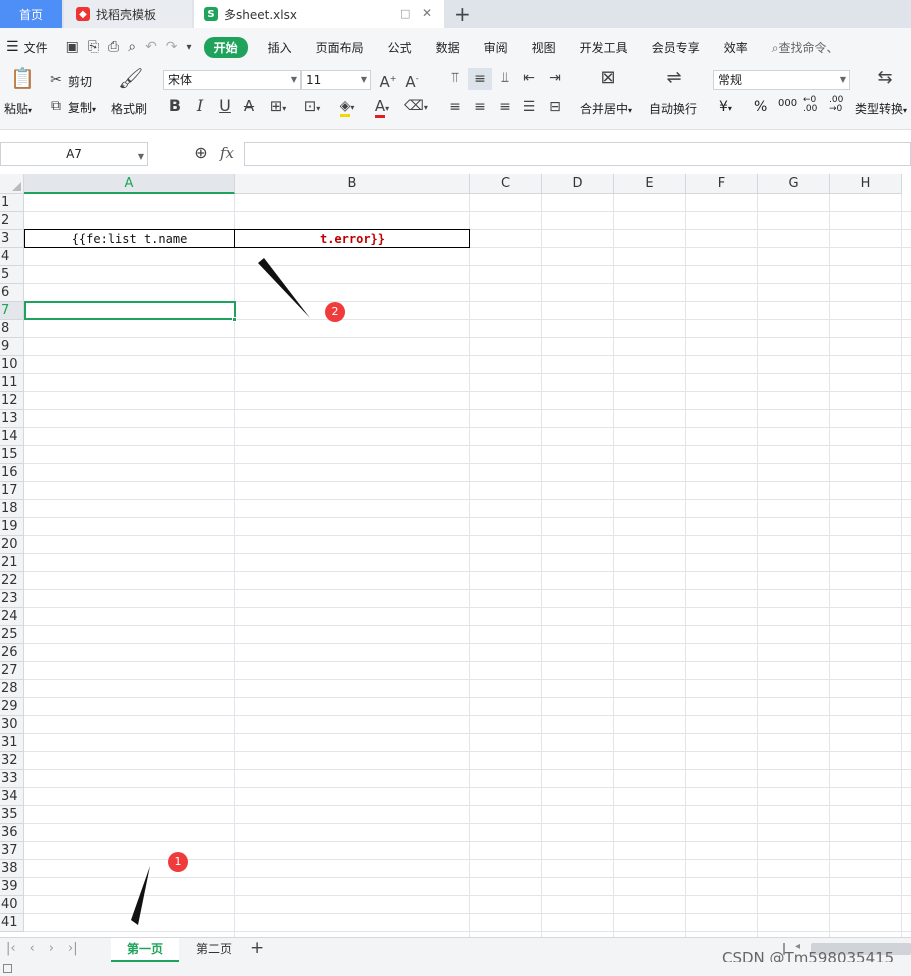 The height and width of the screenshot is (976, 911). What do you see at coordinates (178, 862) in the screenshot?
I see `annotation-badge-1: 1` at bounding box center [178, 862].